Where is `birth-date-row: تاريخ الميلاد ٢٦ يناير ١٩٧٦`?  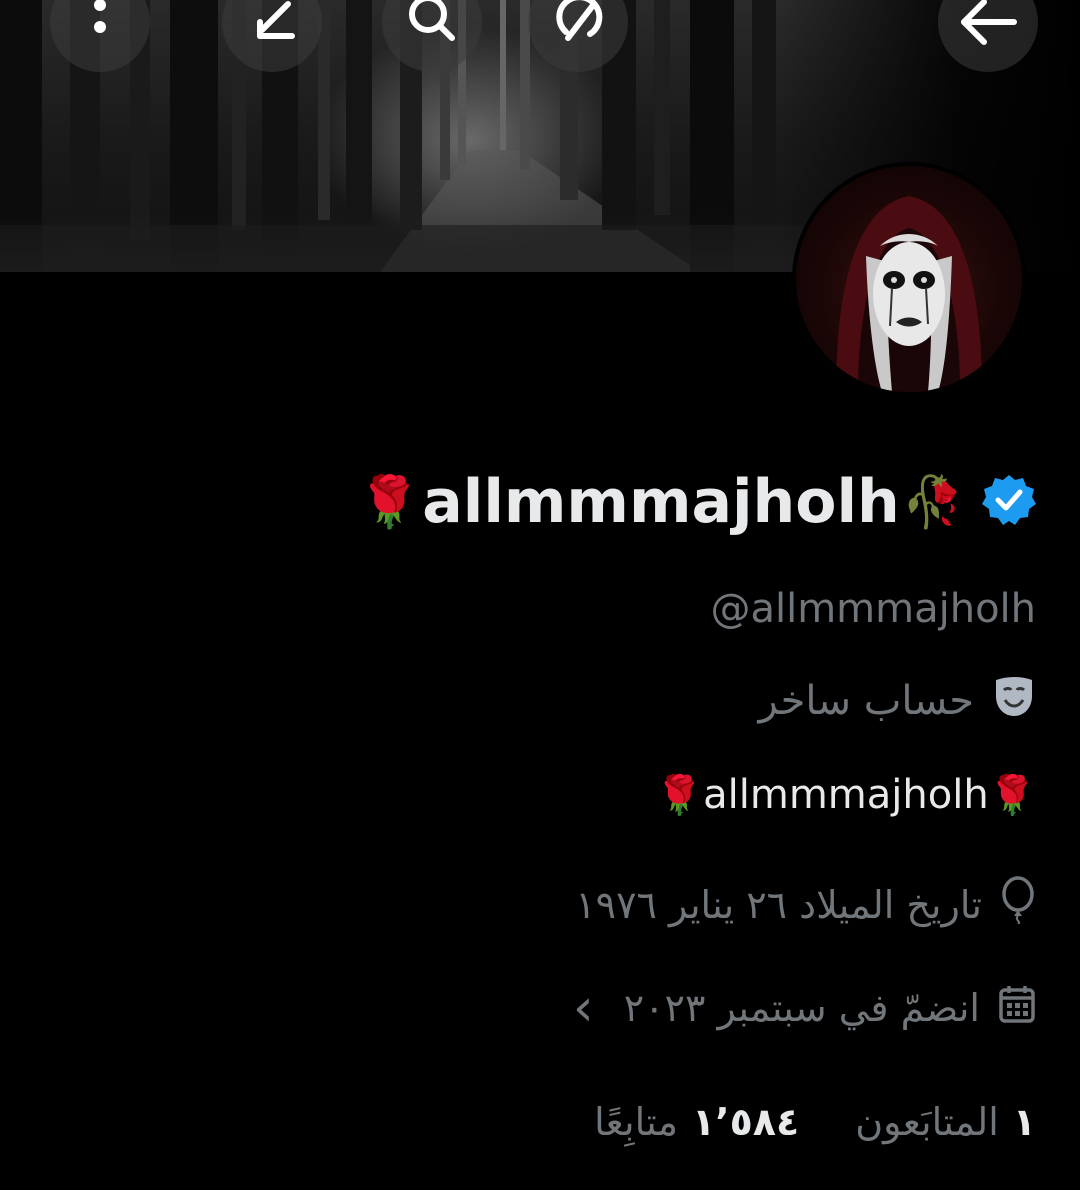
birth-date-row: تاريخ الميلاد ٢٦ يناير ١٩٧٦ is located at coordinates (805, 904).